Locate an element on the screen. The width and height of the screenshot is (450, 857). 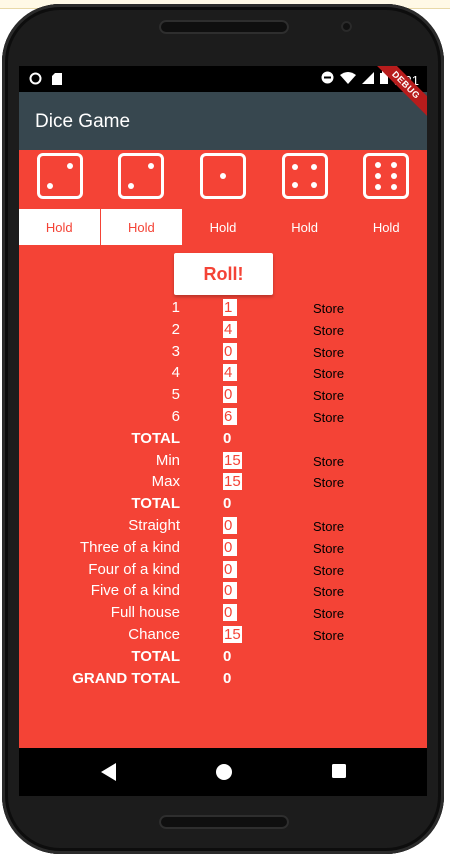
score-label: Max is located at coordinates (165, 482).